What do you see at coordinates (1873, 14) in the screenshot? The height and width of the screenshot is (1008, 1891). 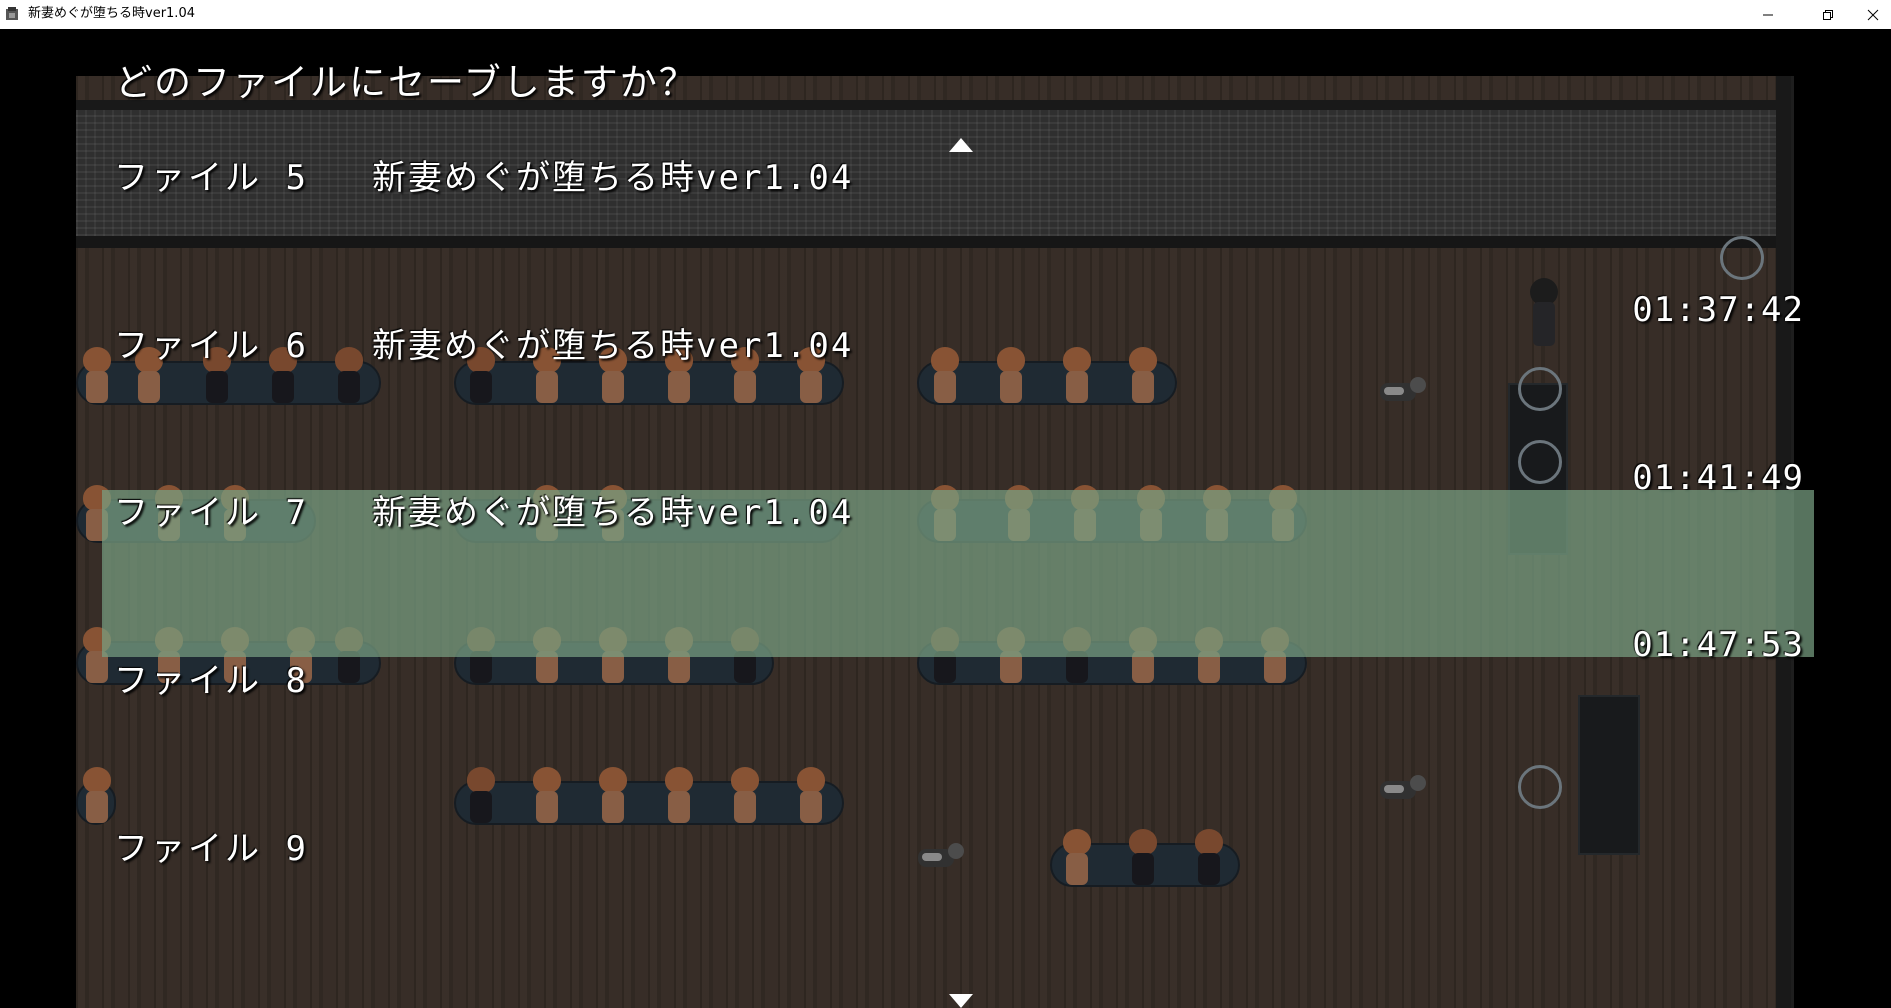 I see `close-icon` at bounding box center [1873, 14].